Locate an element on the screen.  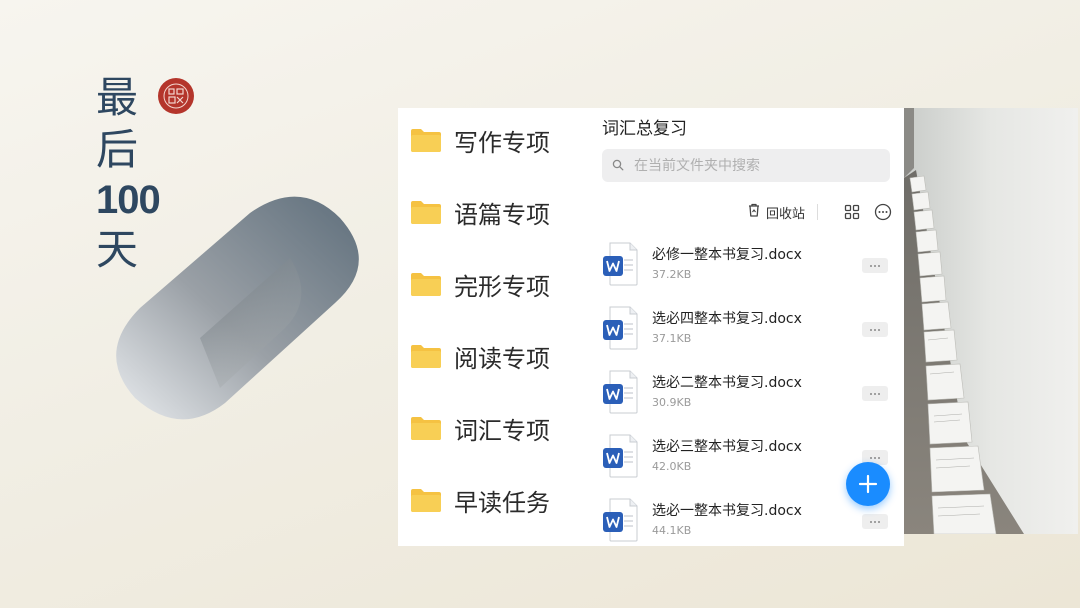
recycle-bin-label: 回收站 is located at coordinates (785, 214).